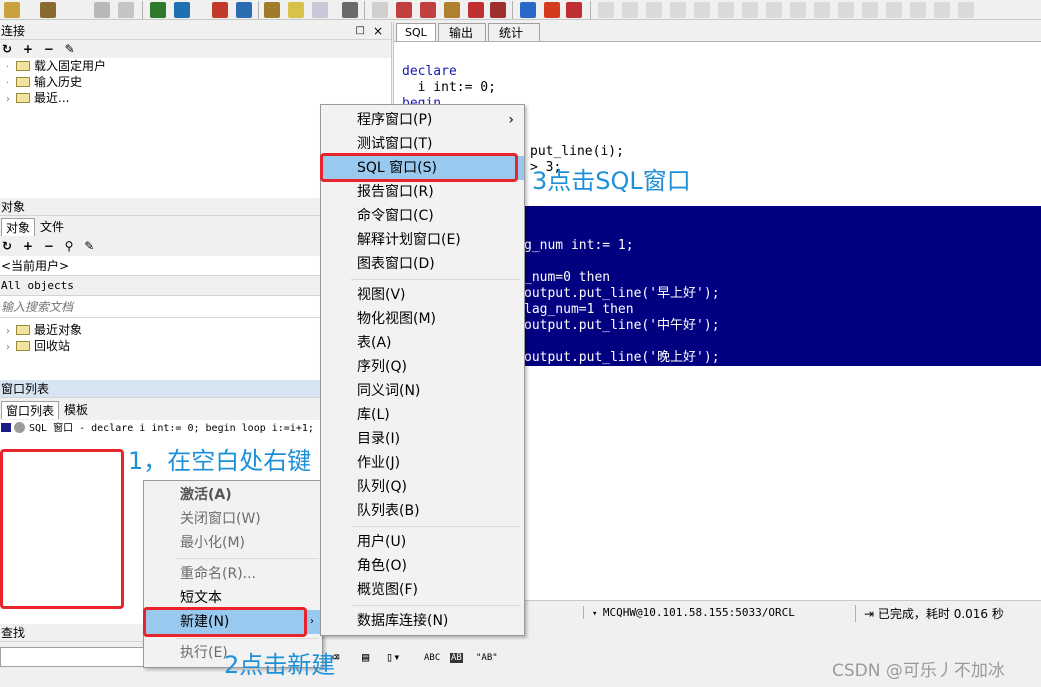 Image resolution: width=1041 pixels, height=687 pixels. I want to click on tab-files: 文件, so click(52, 227).